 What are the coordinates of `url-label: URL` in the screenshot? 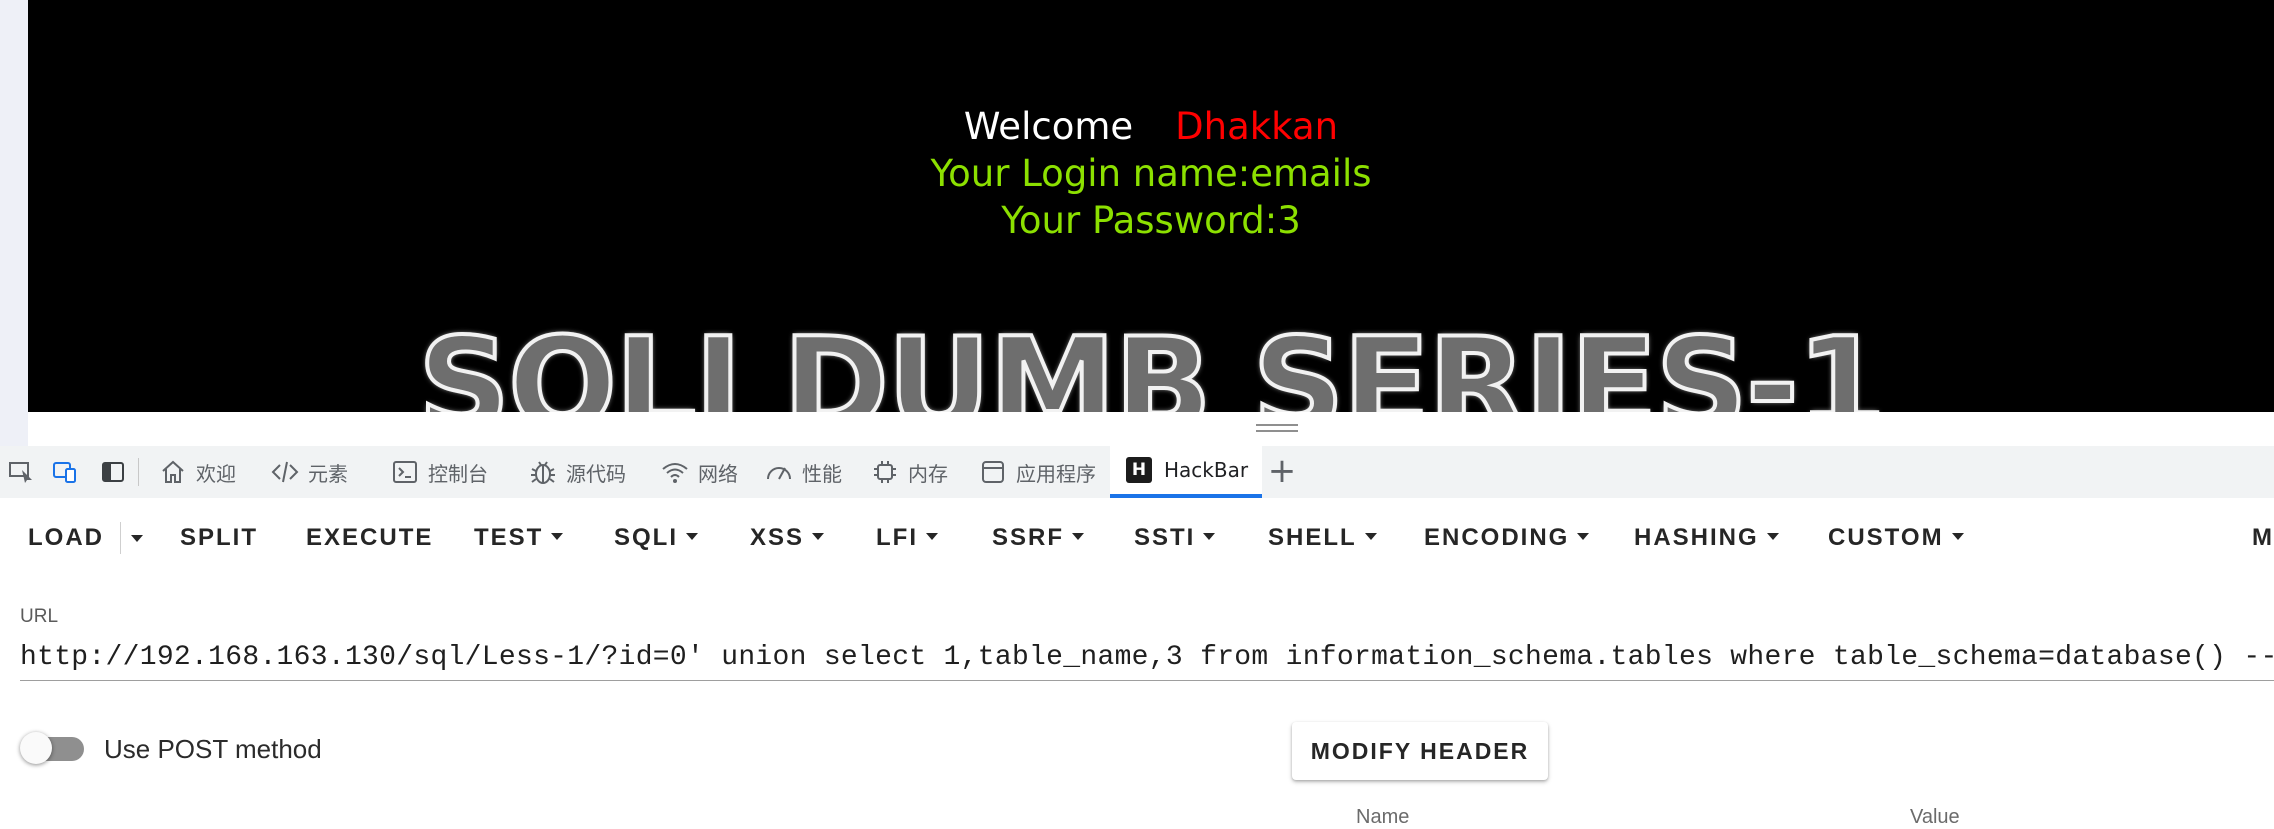 It's located at (39, 616).